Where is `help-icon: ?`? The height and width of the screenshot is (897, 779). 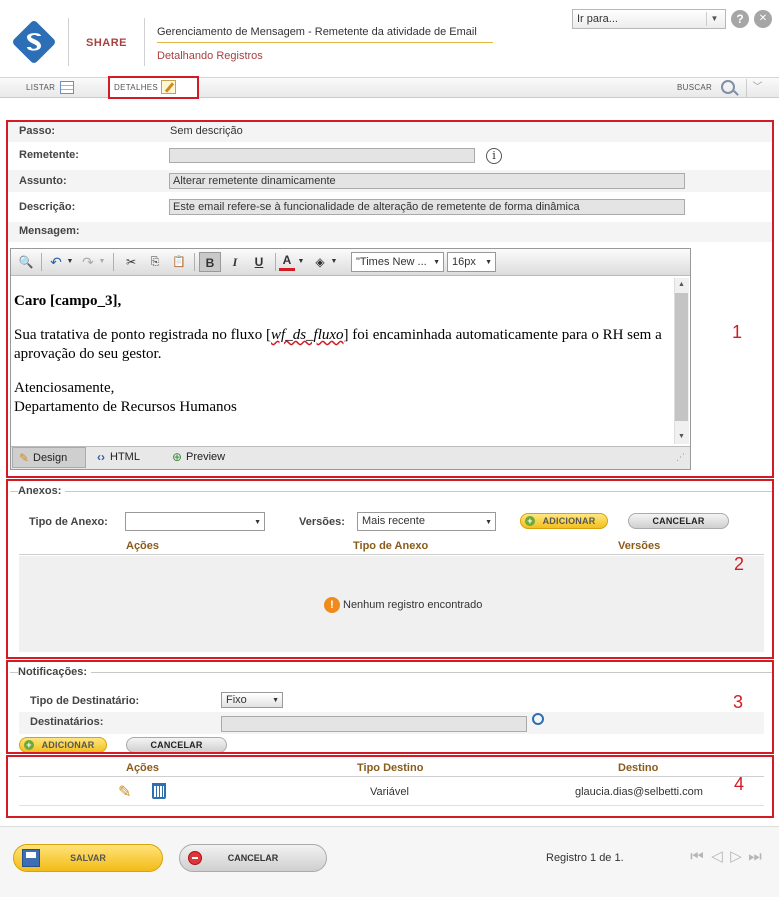
help-icon: ? is located at coordinates (740, 19).